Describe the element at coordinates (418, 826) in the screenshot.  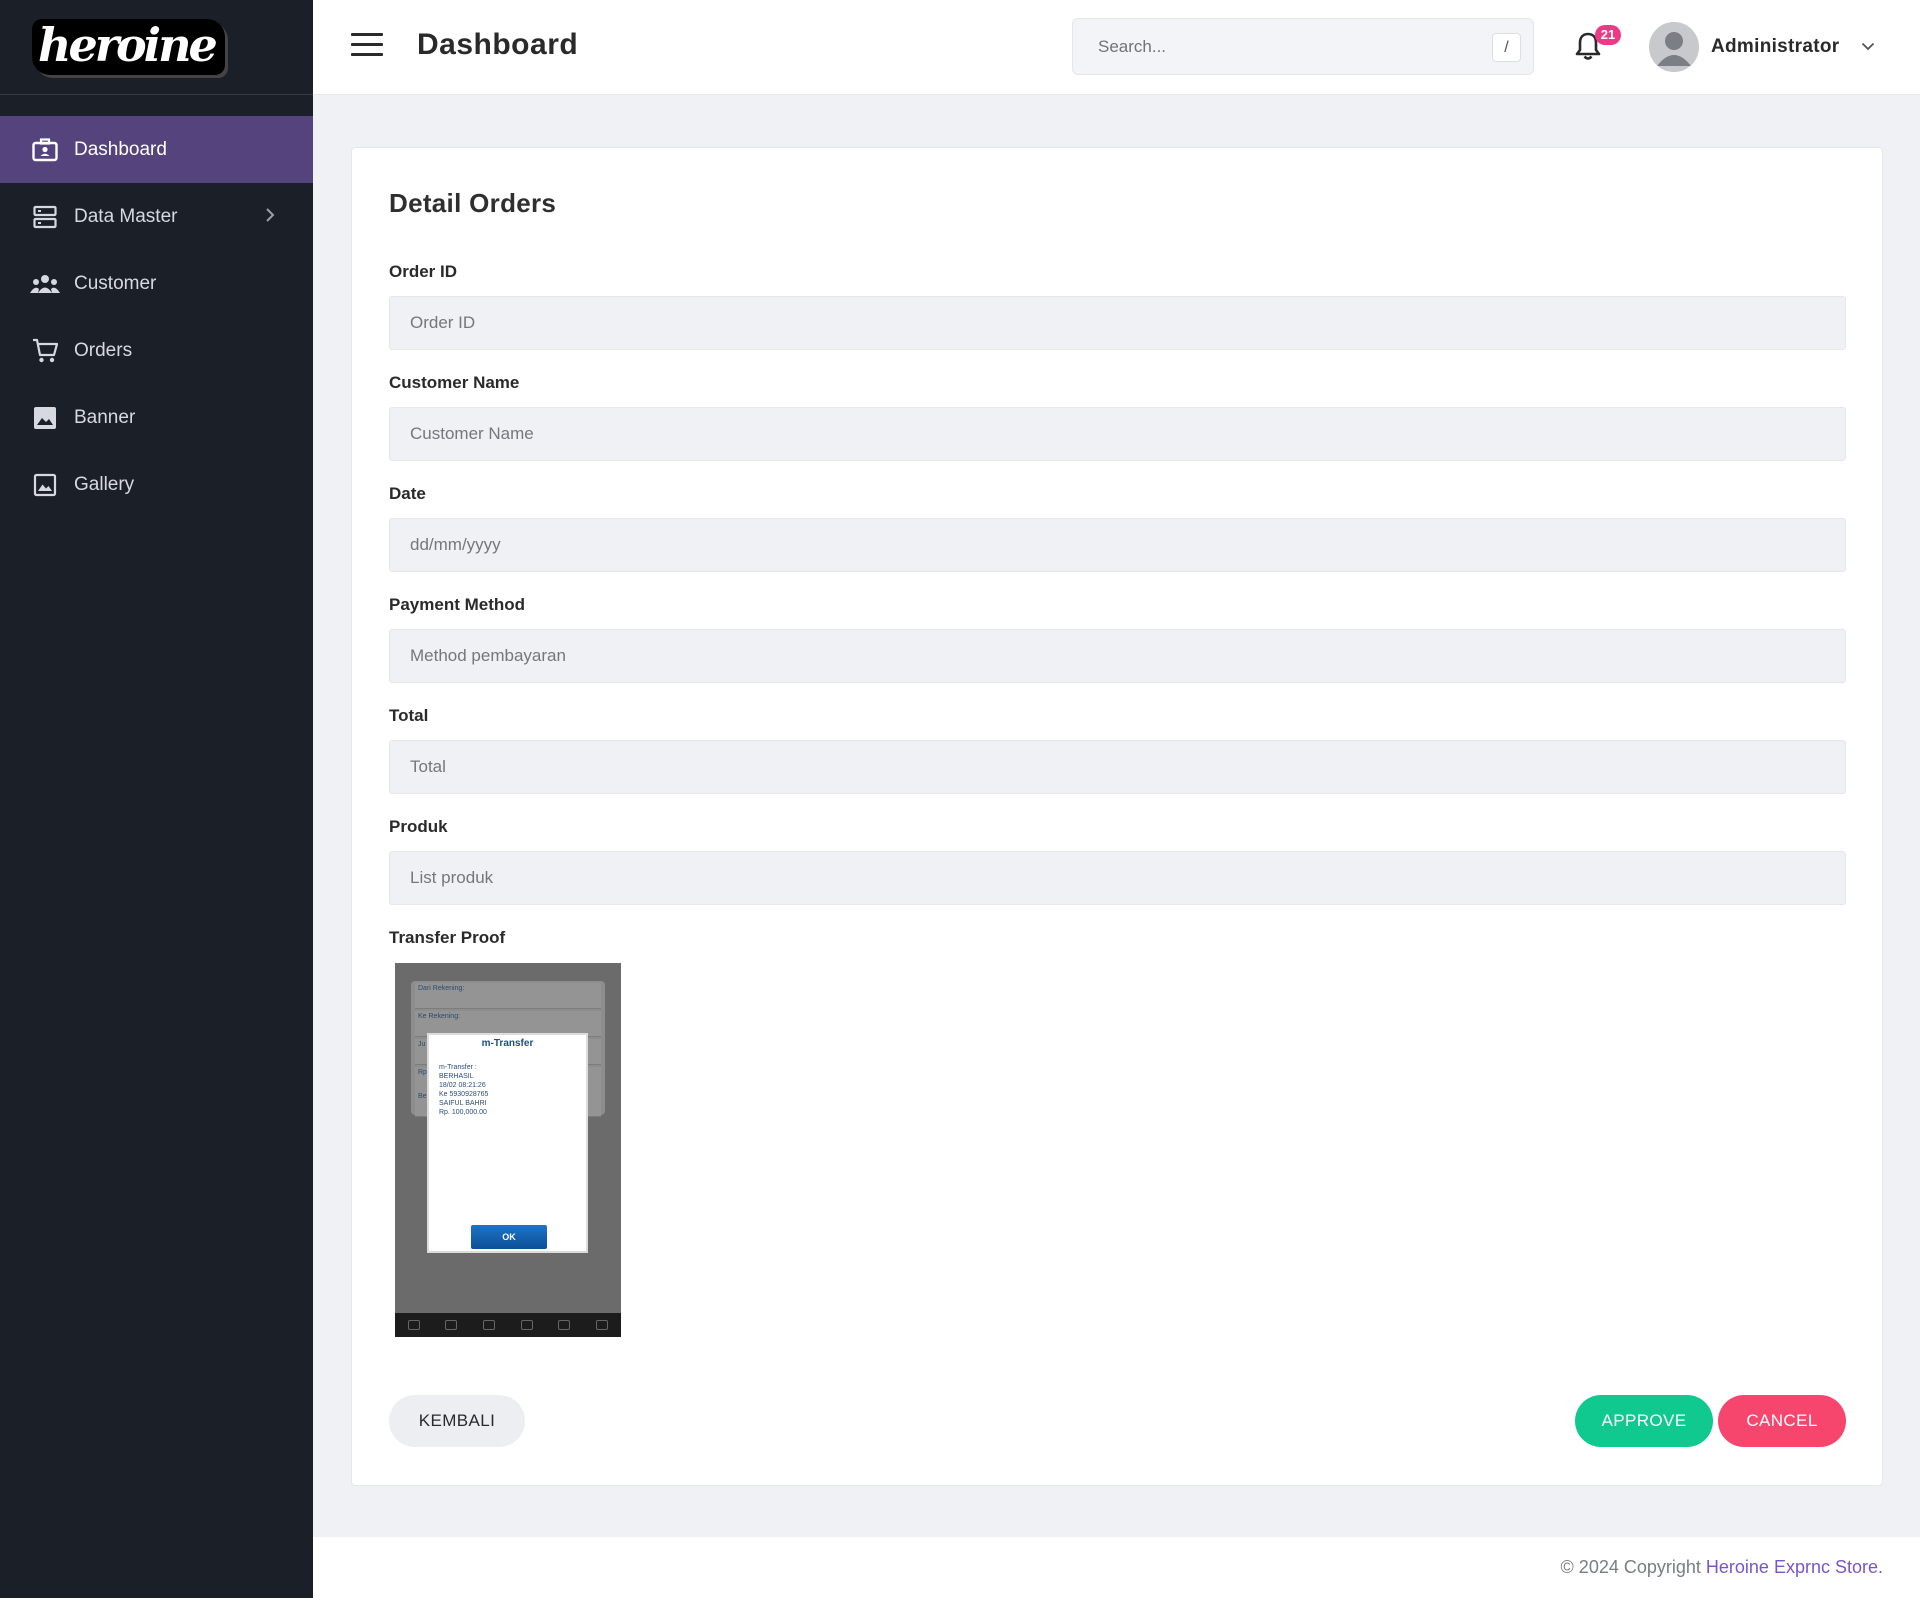
I see `field-label: Produk` at that location.